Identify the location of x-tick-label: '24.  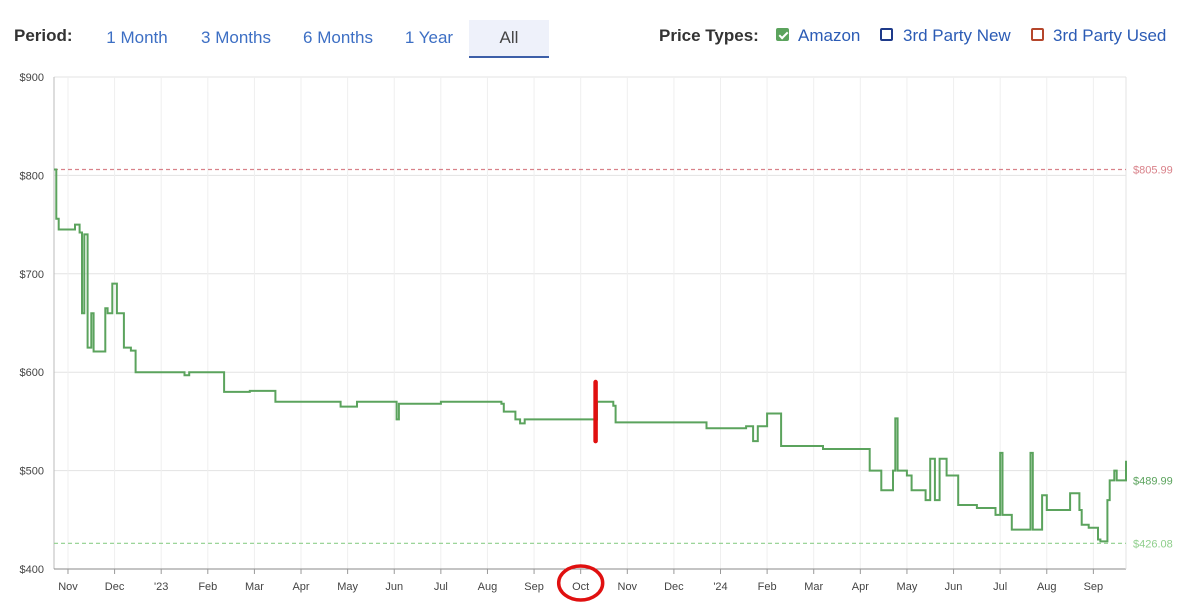
(720, 587).